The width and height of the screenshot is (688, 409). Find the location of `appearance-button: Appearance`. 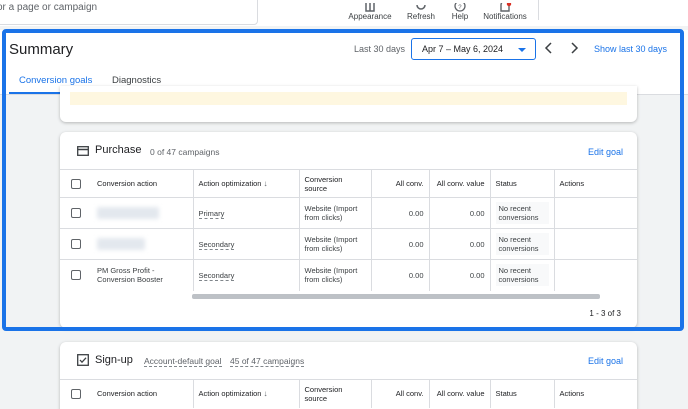

appearance-button: Appearance is located at coordinates (370, 11).